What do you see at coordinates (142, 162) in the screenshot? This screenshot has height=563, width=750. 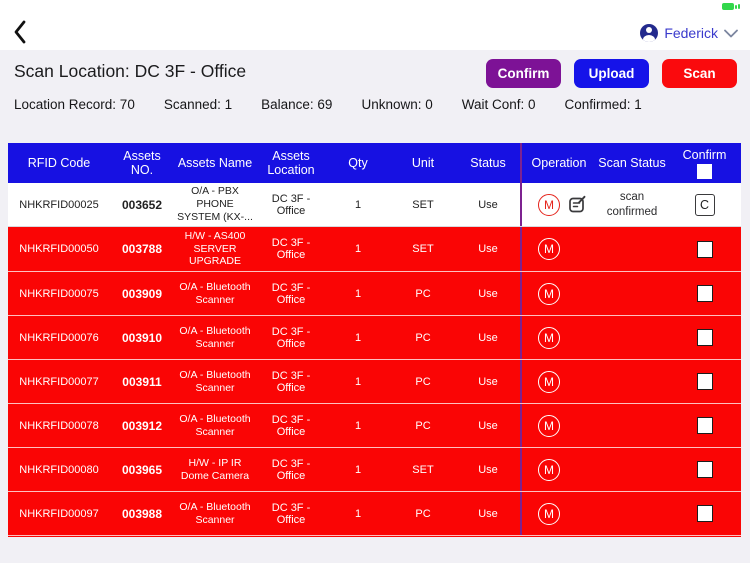 I see `col-assets-no: Assets NO.` at bounding box center [142, 162].